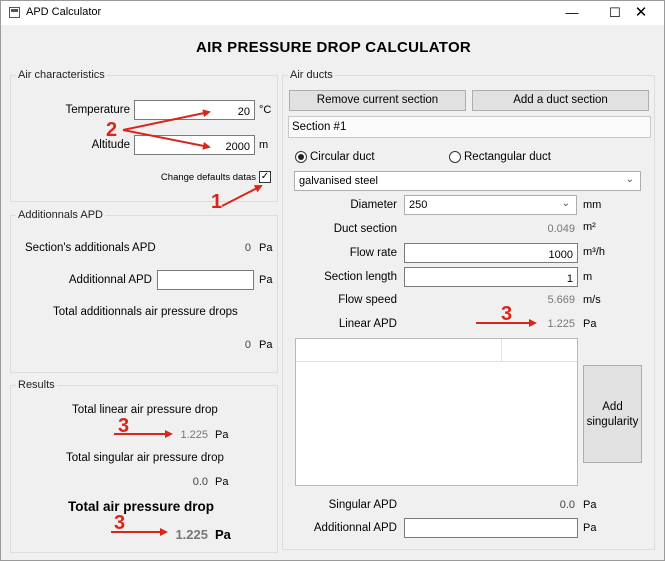 The width and height of the screenshot is (665, 561). I want to click on total-additionnals-unit: Pa, so click(266, 345).